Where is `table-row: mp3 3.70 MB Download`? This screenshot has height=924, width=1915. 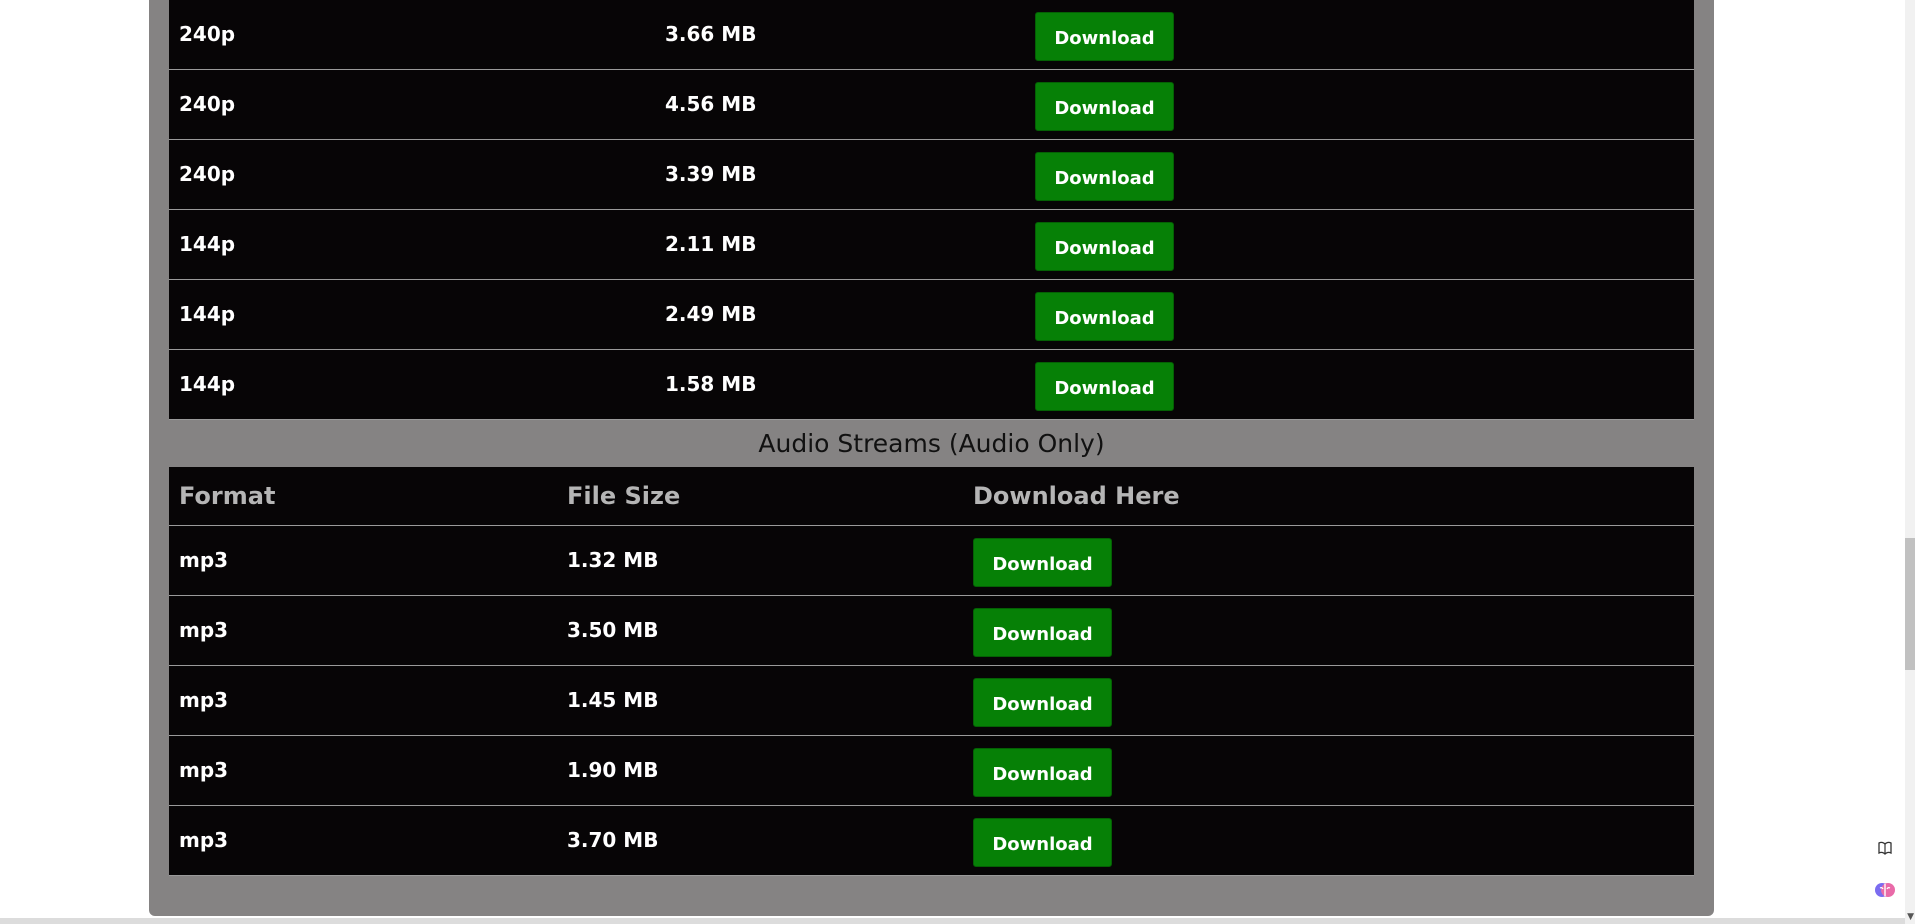 table-row: mp3 3.70 MB Download is located at coordinates (931, 841).